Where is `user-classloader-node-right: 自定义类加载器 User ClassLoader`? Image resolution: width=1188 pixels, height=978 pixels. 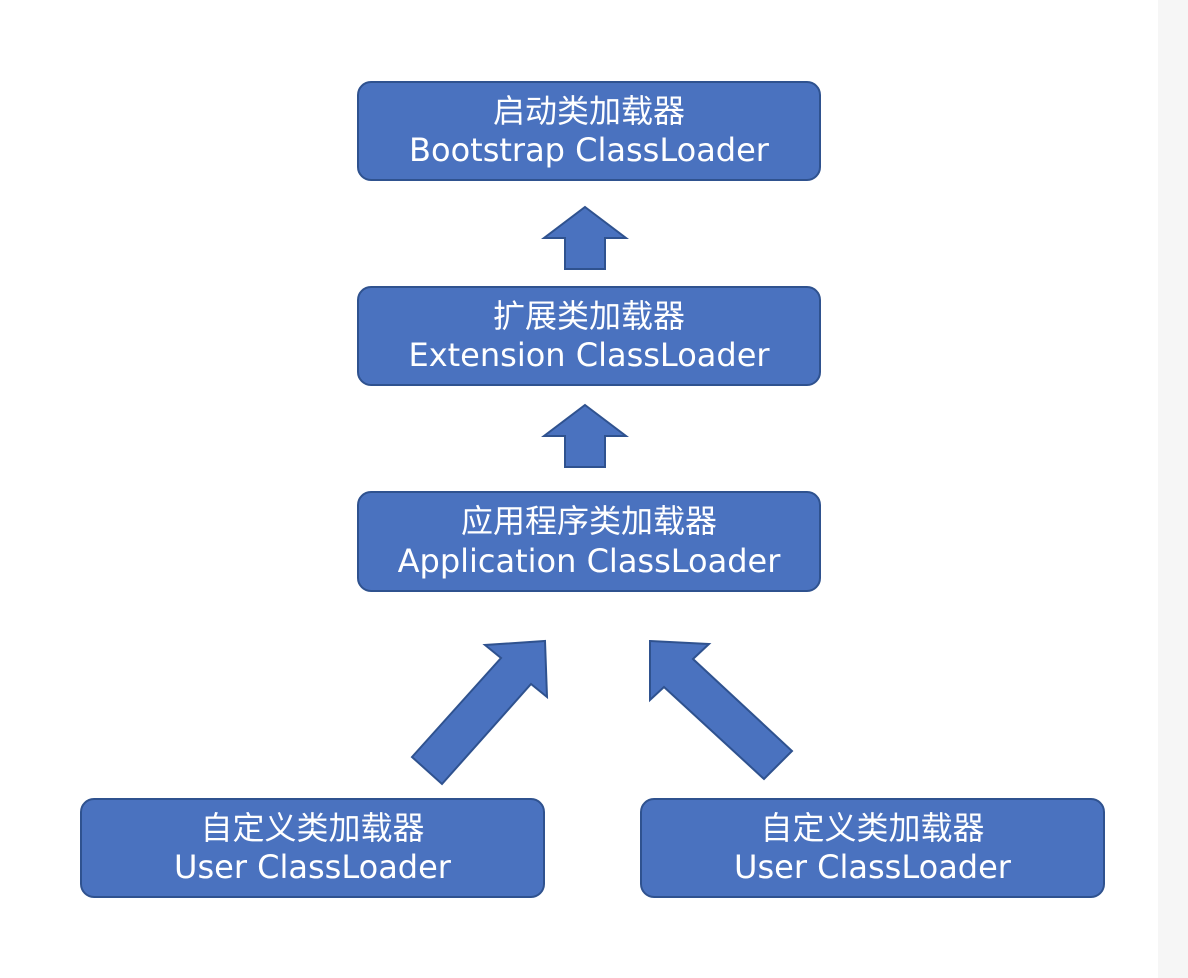
user-classloader-node-right: 自定义类加载器 User ClassLoader is located at coordinates (872, 848).